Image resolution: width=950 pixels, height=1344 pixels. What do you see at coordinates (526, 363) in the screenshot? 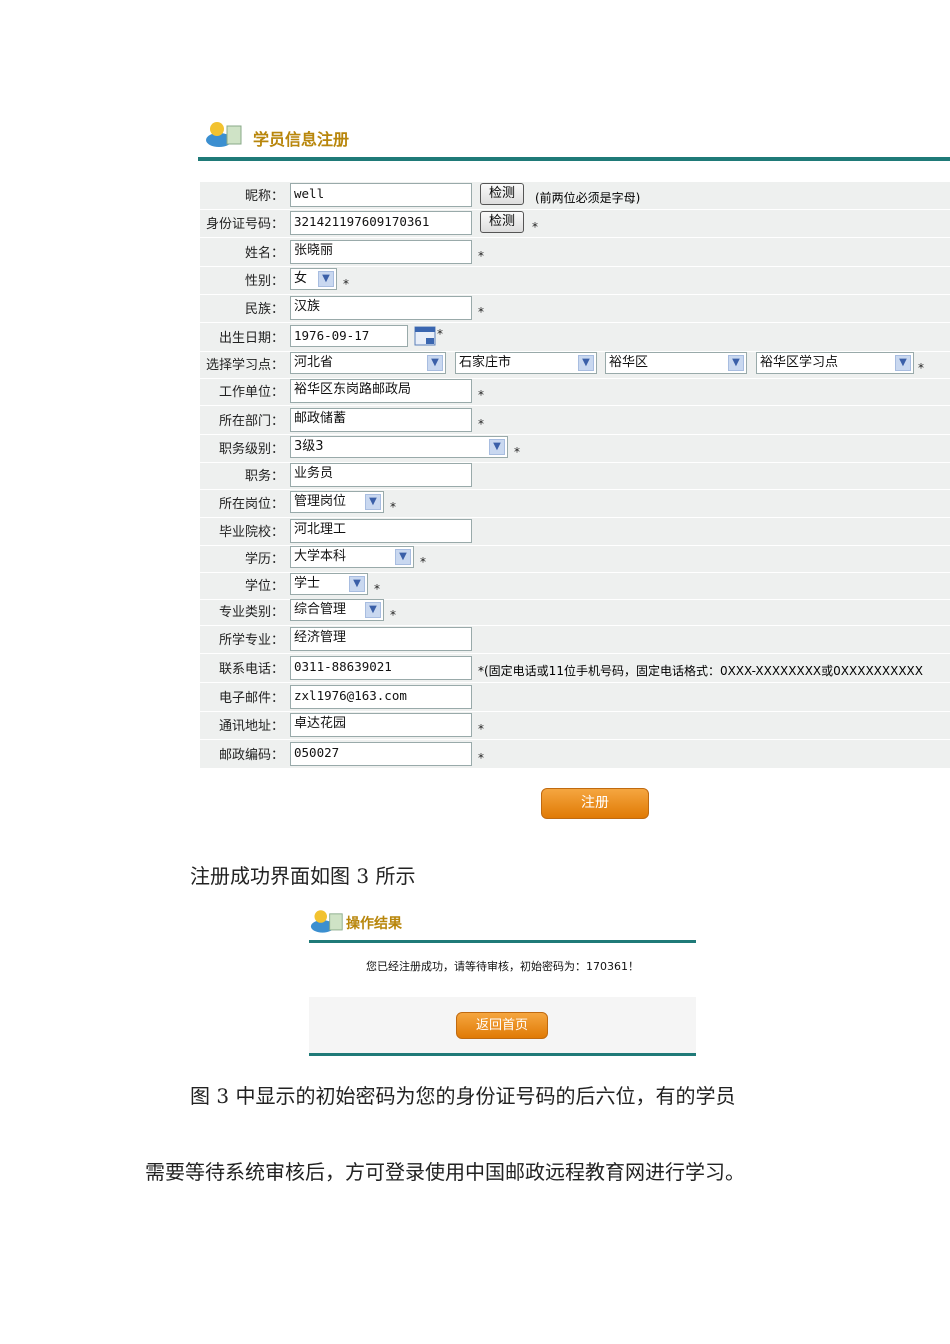
I see `study-location-select-2: 石家庄市 ▼` at bounding box center [526, 363].